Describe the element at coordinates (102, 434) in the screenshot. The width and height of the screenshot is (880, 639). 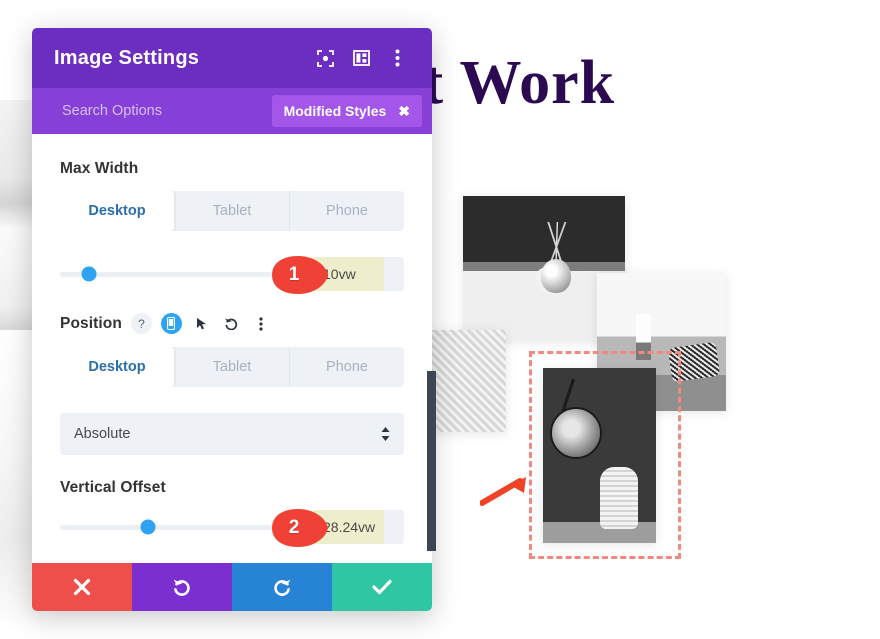
I see `position-select-value: Absolute` at that location.